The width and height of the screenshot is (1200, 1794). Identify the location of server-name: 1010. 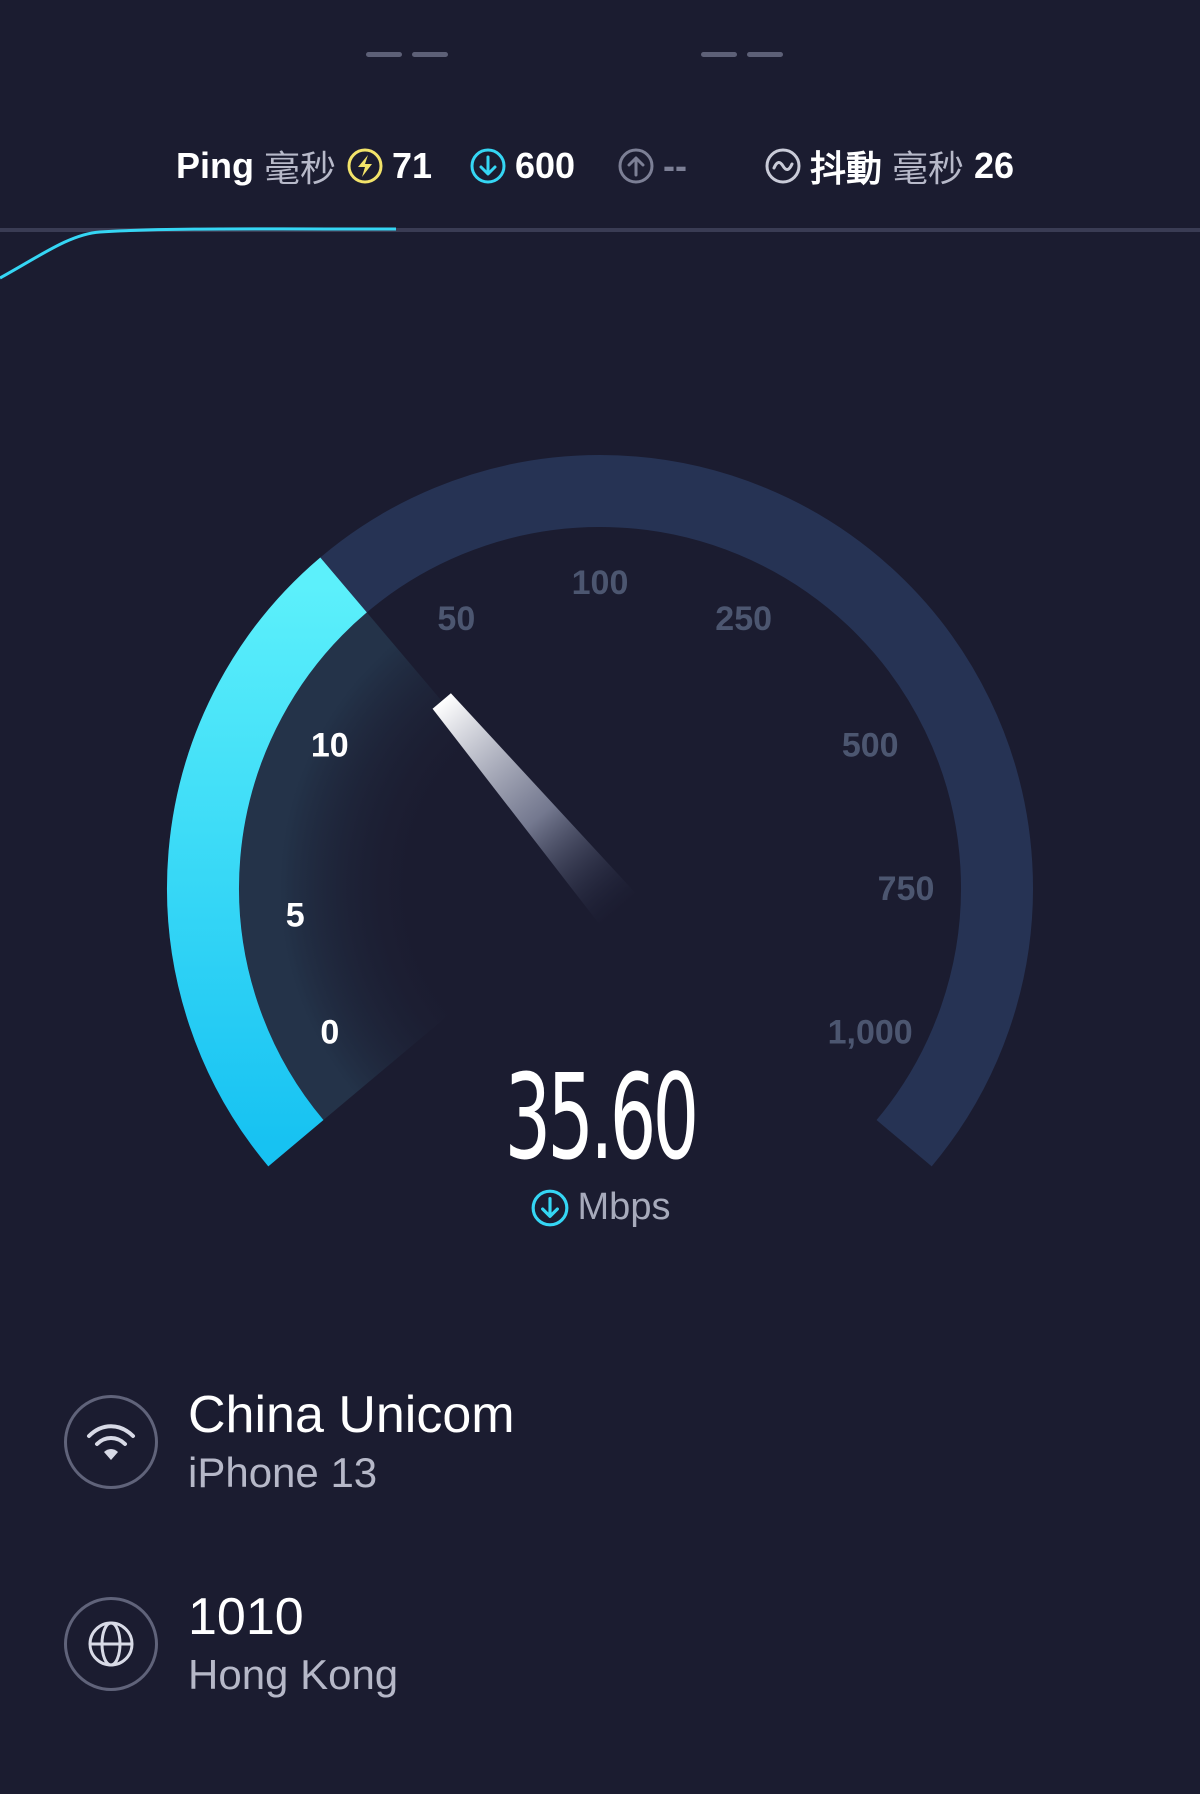
(246, 1617).